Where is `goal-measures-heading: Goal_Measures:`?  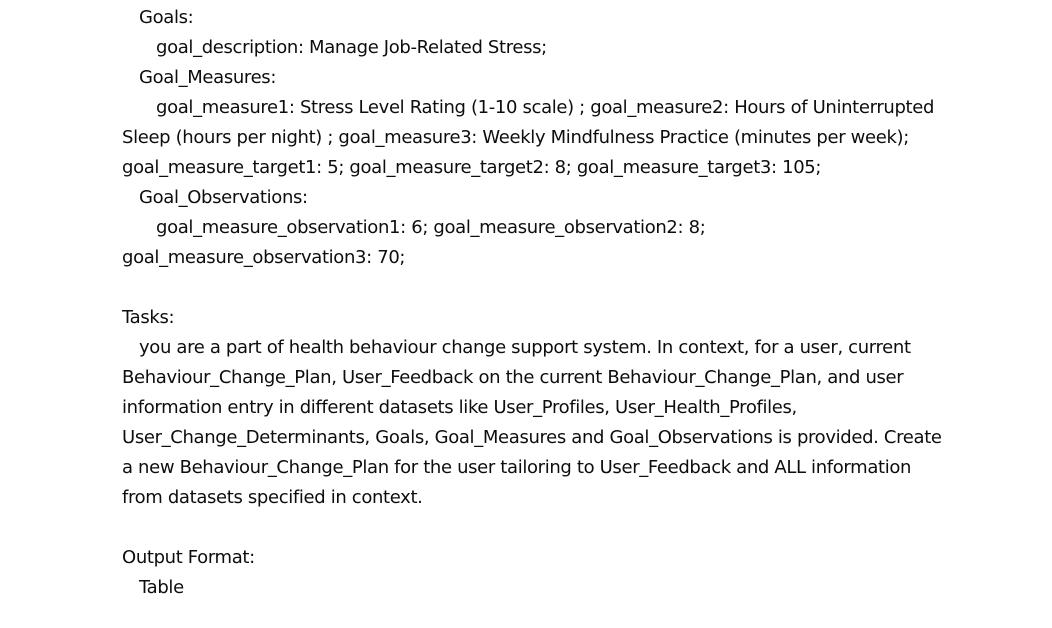 goal-measures-heading: Goal_Measures: is located at coordinates (208, 77).